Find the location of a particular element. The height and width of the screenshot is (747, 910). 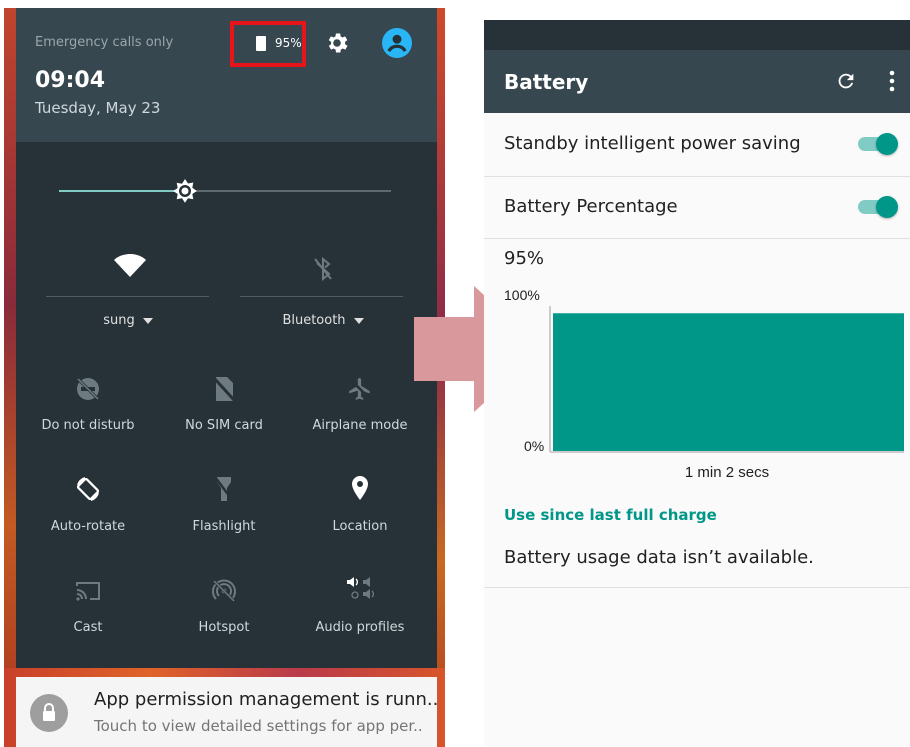

bluetooth-label: Bluetooth is located at coordinates (314, 320).